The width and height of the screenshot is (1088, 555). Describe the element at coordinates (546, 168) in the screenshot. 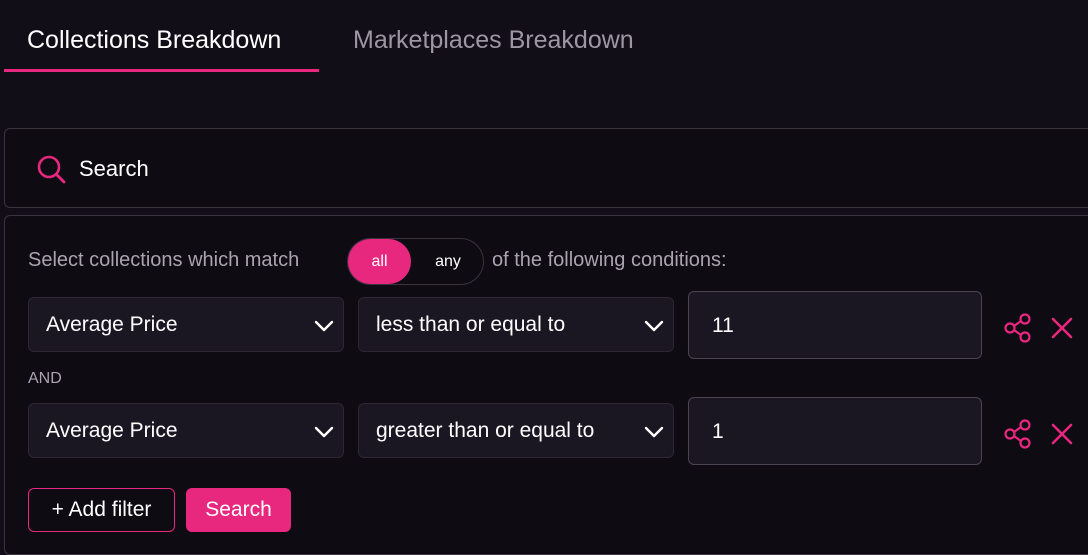

I see `search-bar: Search` at that location.